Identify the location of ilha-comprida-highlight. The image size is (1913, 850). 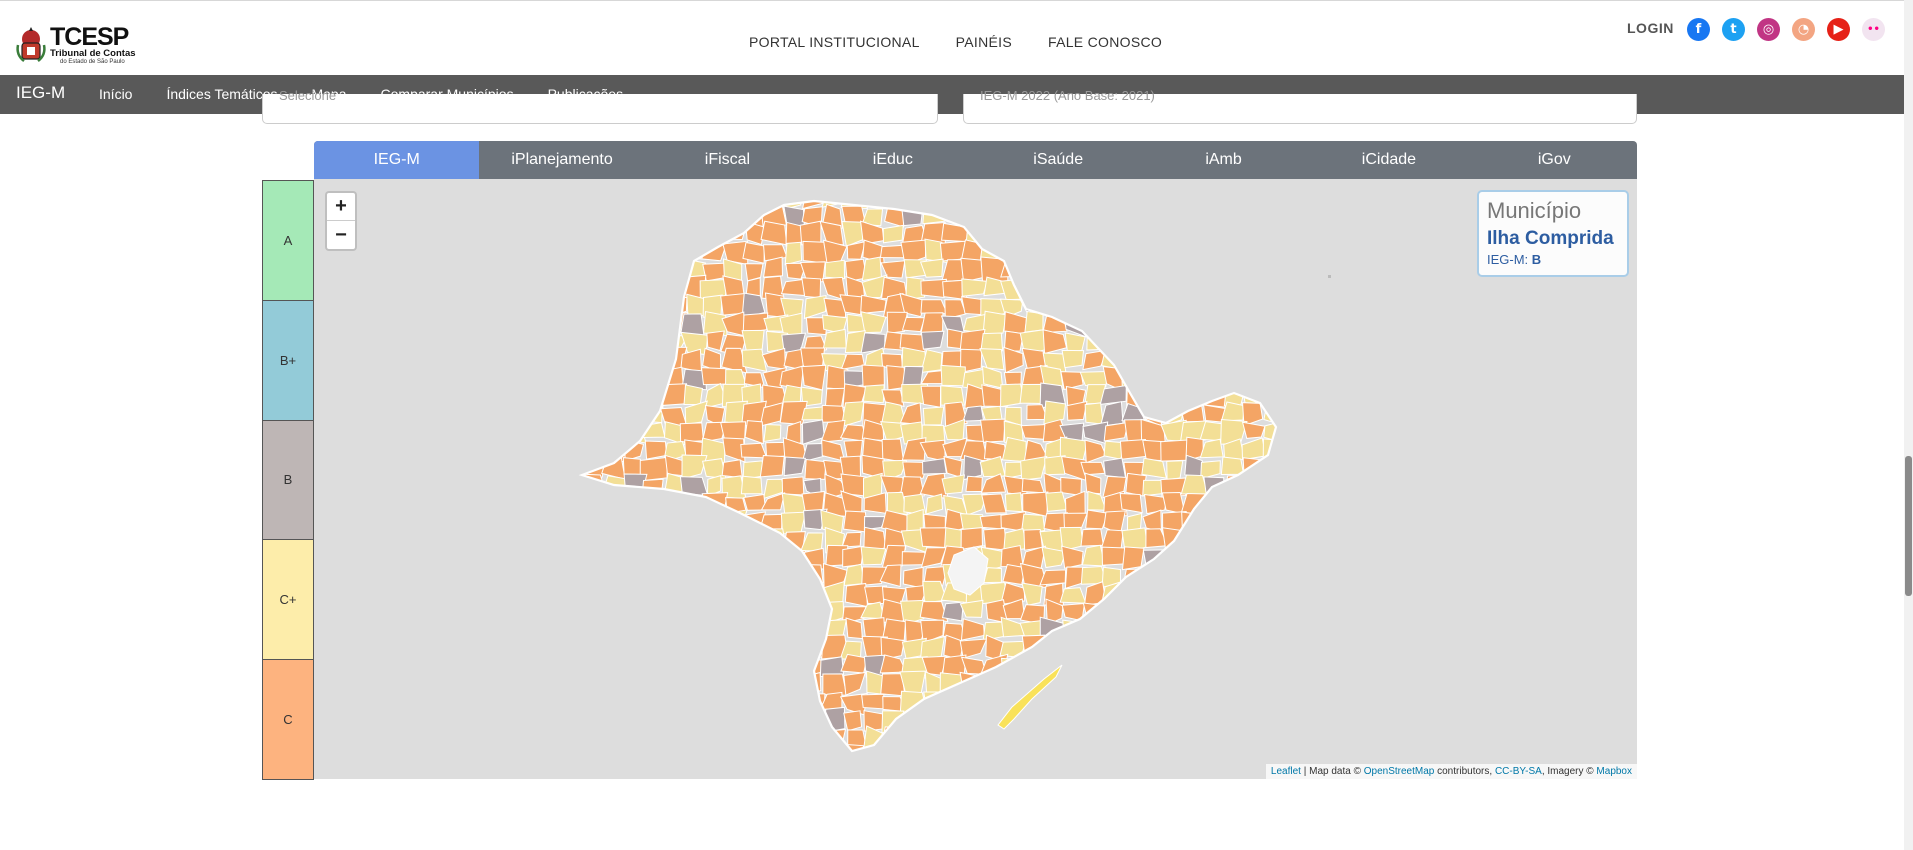
(1030, 697).